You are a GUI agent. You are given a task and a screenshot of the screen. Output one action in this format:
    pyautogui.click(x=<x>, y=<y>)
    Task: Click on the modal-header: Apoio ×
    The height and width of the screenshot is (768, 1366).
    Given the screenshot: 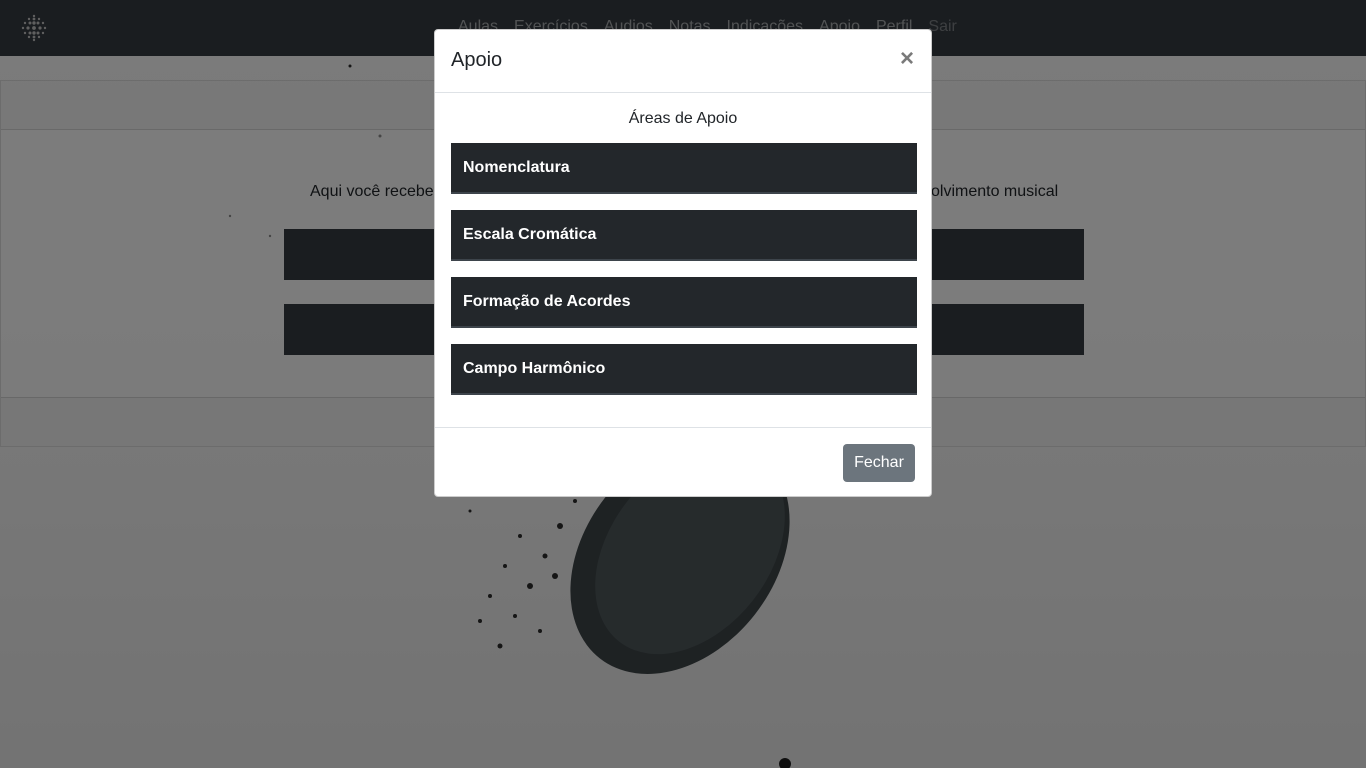 What is the action you would take?
    pyautogui.click(x=683, y=61)
    